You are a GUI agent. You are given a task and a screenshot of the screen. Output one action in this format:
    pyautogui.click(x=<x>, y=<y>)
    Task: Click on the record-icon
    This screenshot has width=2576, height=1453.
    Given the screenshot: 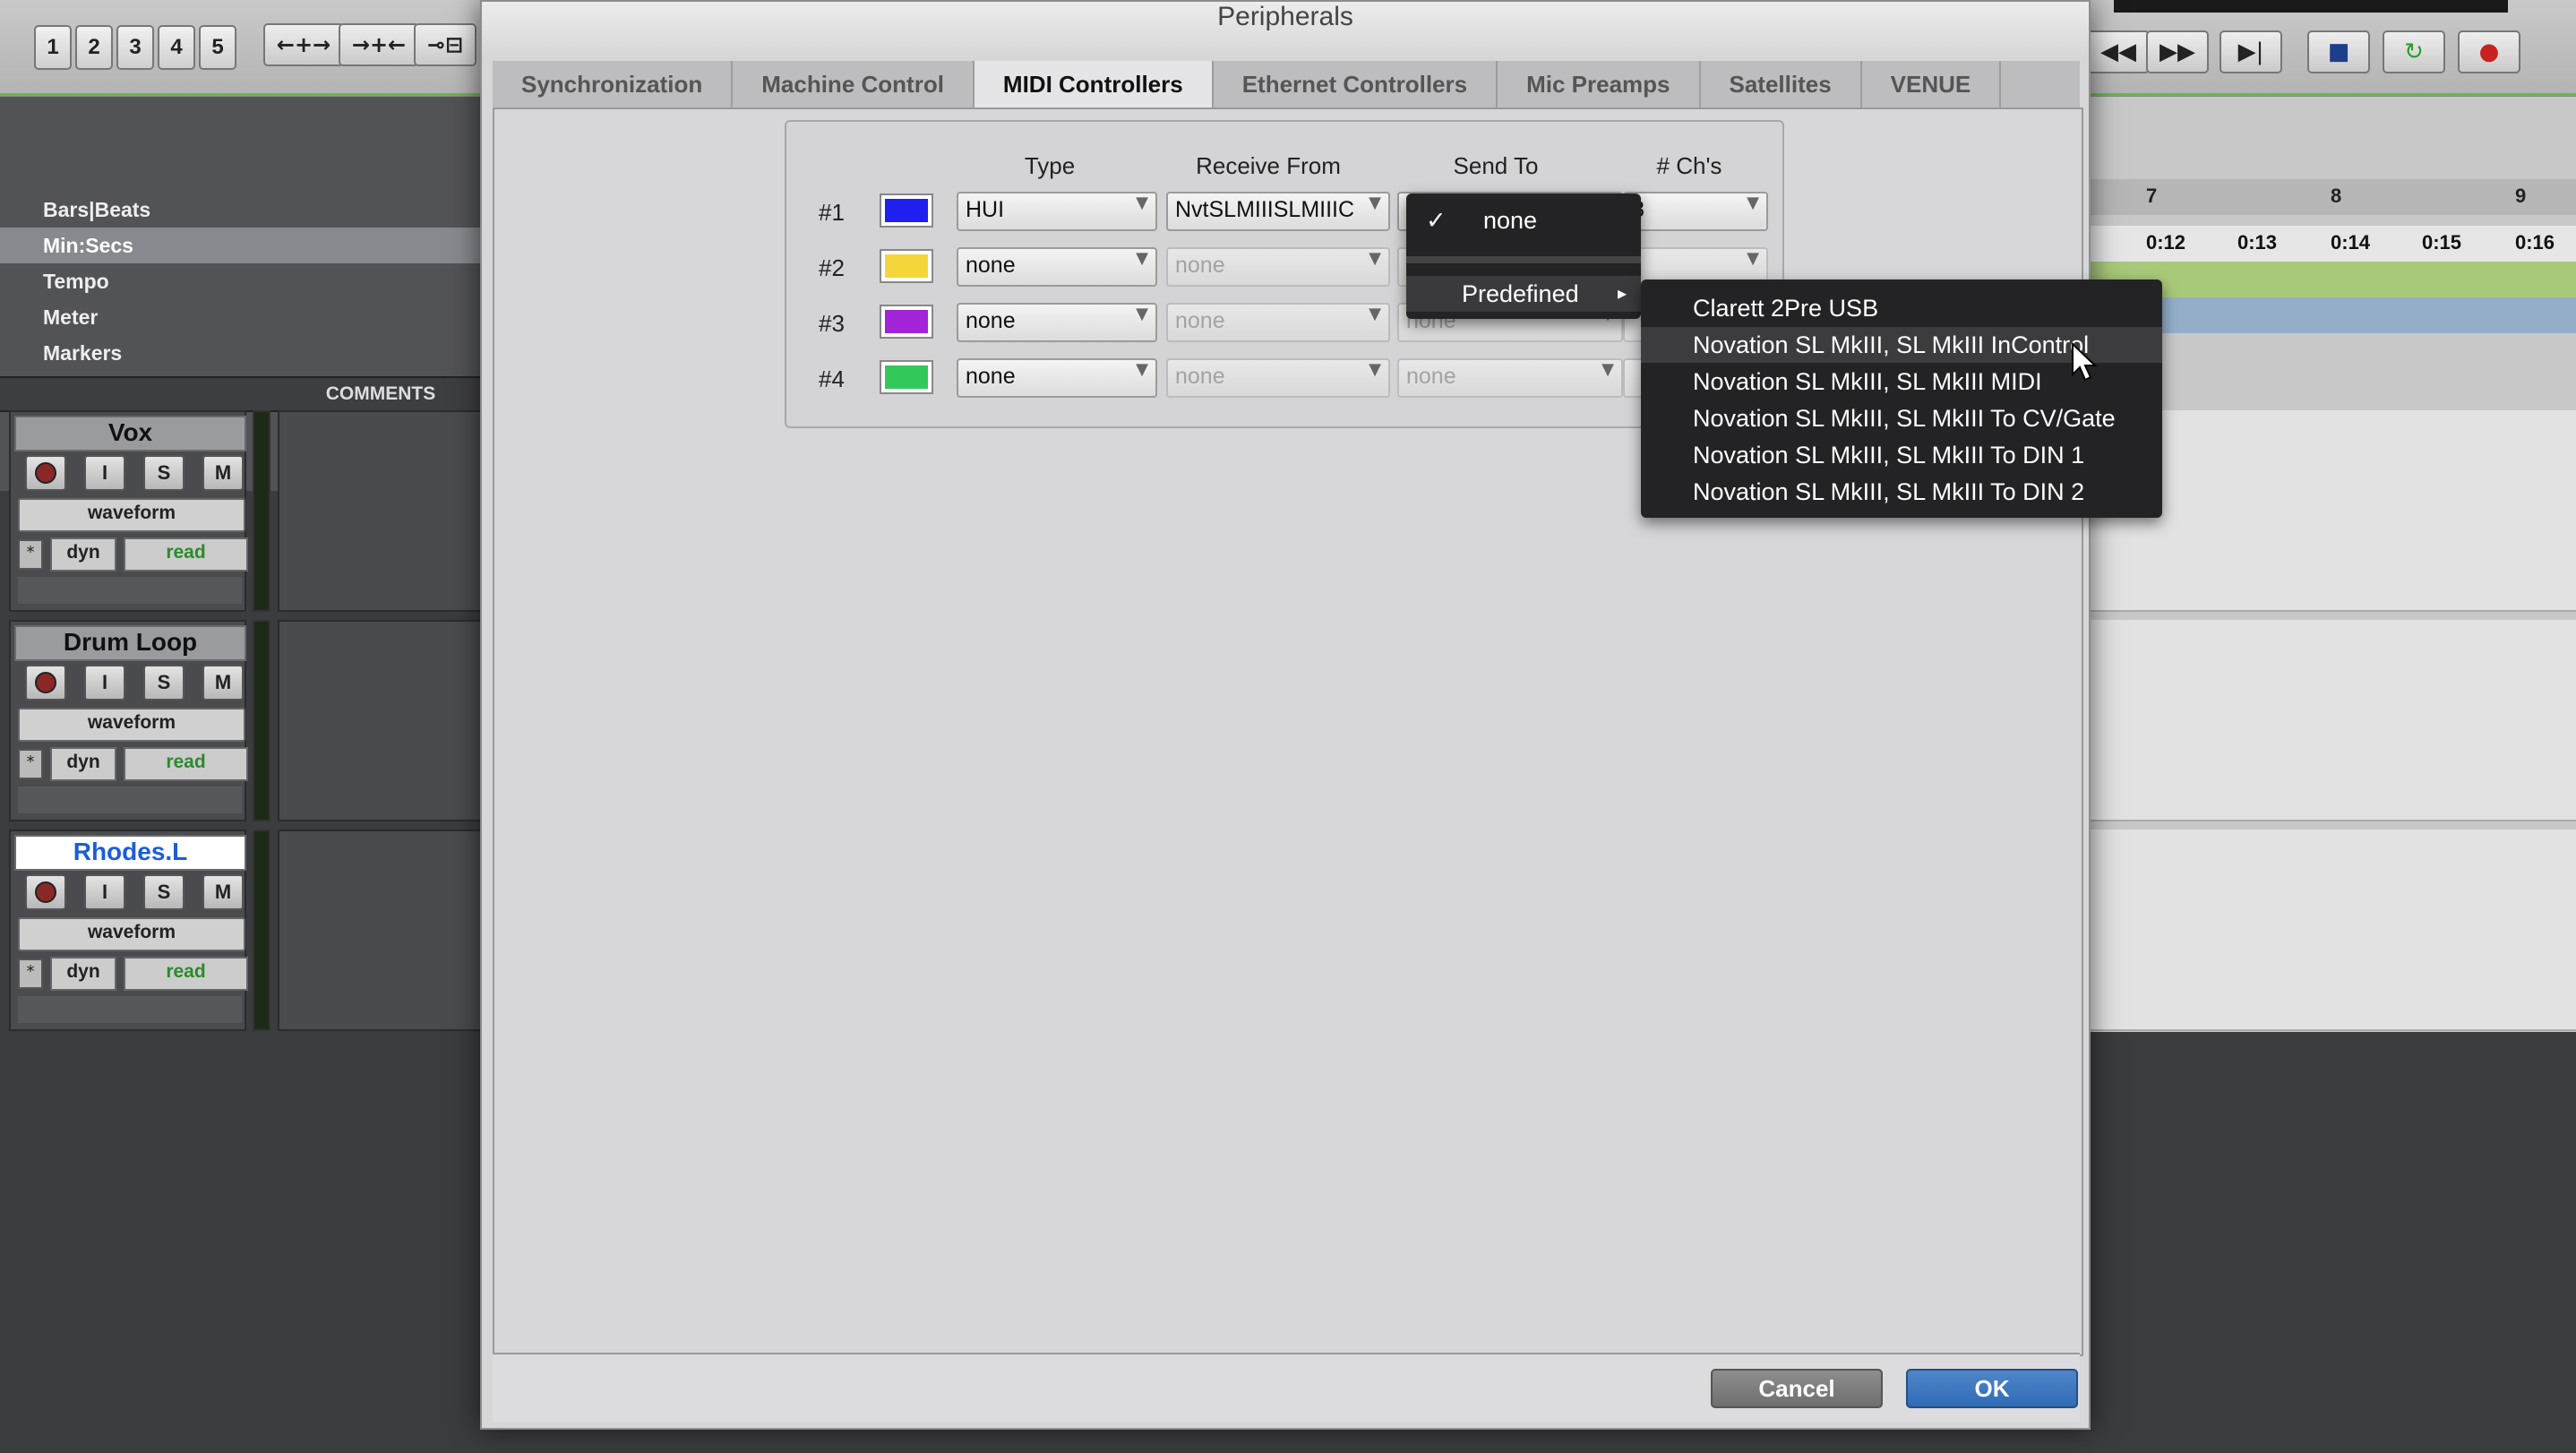 What is the action you would take?
    pyautogui.click(x=45, y=892)
    